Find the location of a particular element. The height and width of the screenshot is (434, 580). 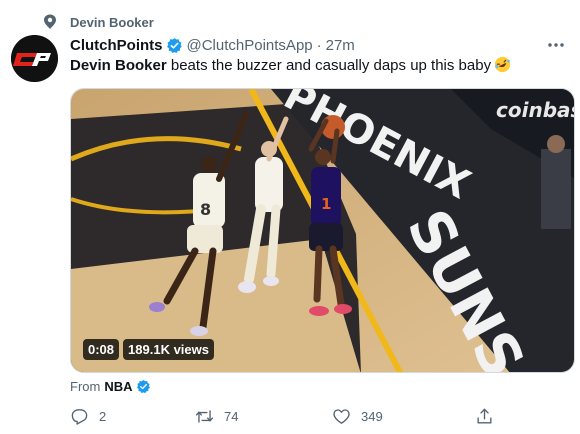

topic-context: Devin Booker is located at coordinates (98, 22).